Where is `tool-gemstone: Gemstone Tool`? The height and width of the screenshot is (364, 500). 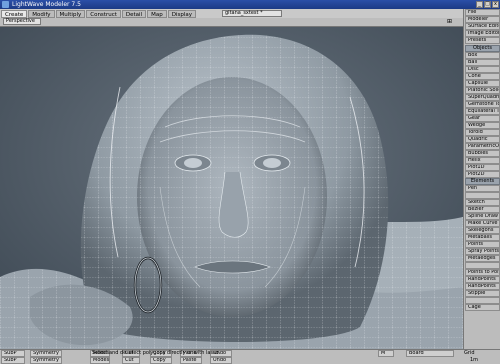
tool-gemstone: Gemstone Tool is located at coordinates (482, 104).